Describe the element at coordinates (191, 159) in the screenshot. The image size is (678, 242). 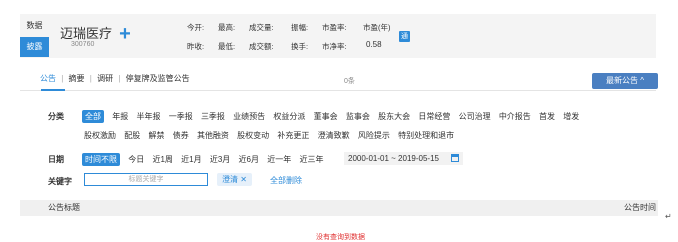
I see `date-option: 近1月` at that location.